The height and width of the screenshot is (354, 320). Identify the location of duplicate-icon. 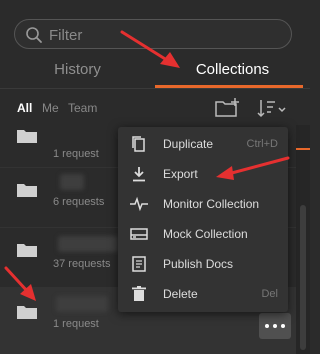
(138, 144).